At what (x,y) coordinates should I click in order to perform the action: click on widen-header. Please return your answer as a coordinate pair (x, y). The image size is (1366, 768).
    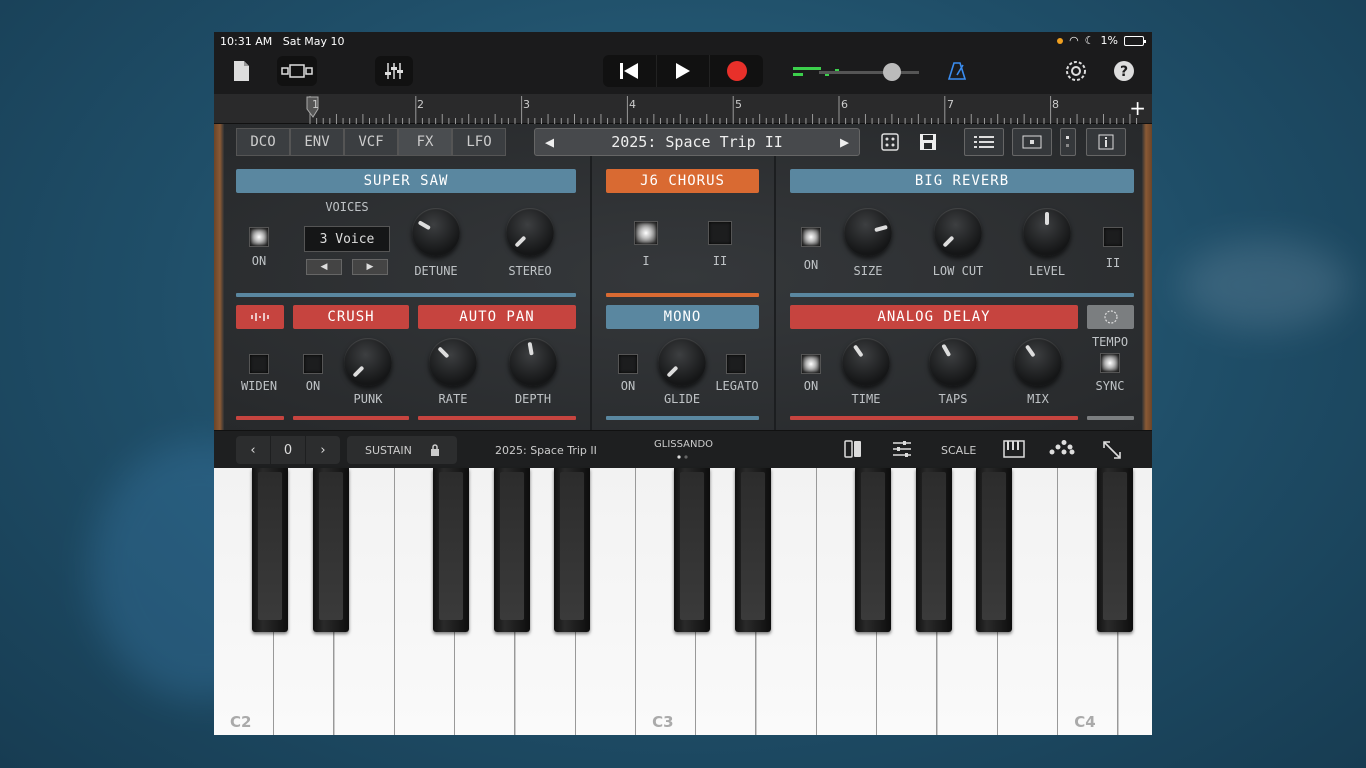
    Looking at the image, I should click on (260, 317).